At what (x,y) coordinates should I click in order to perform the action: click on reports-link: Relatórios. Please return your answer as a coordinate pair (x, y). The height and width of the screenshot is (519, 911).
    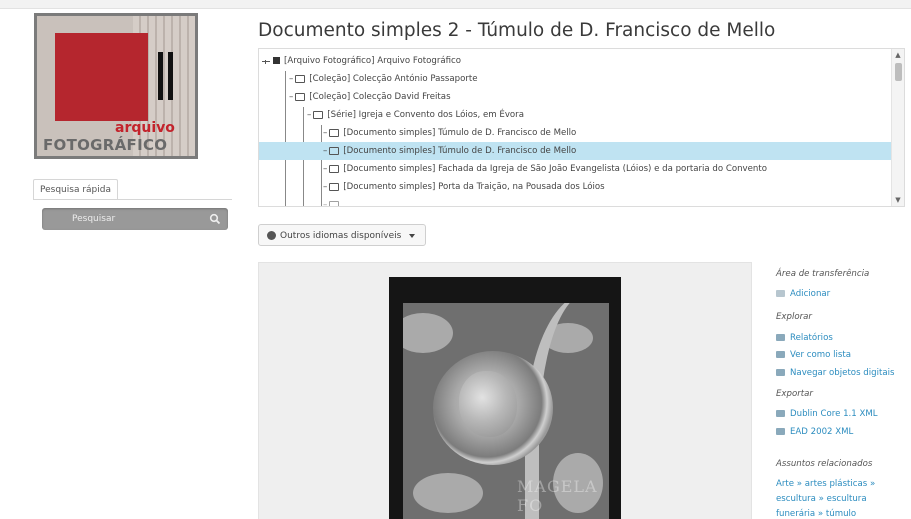
    Looking at the image, I should click on (804, 338).